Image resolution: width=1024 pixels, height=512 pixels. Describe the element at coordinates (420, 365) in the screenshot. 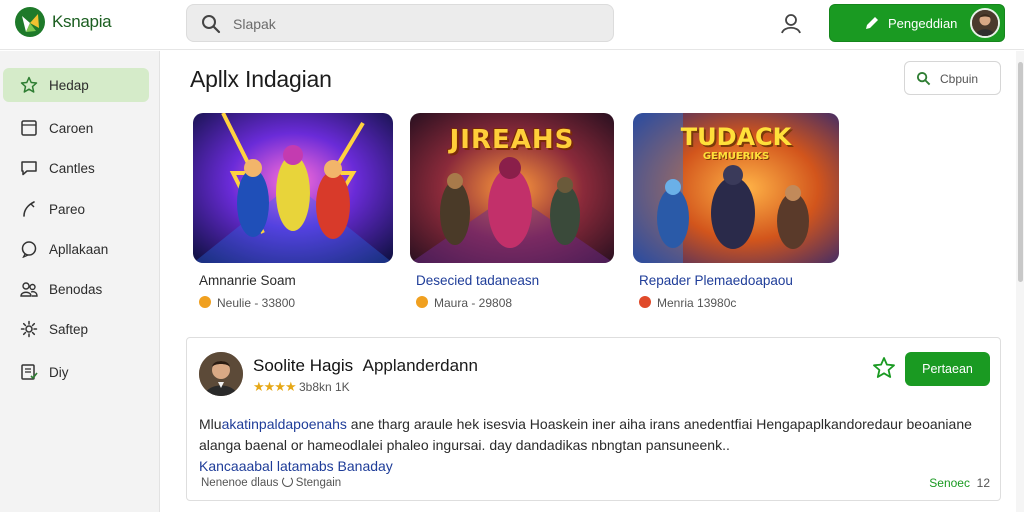

I see `reviewer-name-suffix: Applanderdann` at that location.